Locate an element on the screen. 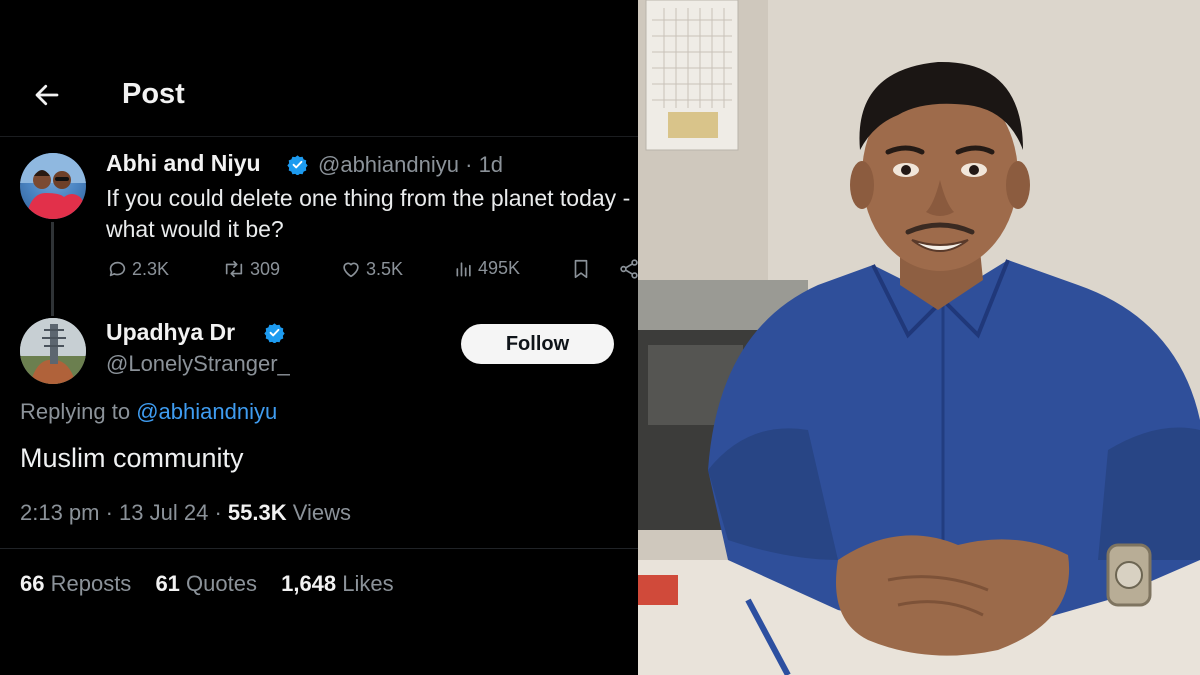 The width and height of the screenshot is (1200, 675). avatar-lonelystranger is located at coordinates (53, 351).